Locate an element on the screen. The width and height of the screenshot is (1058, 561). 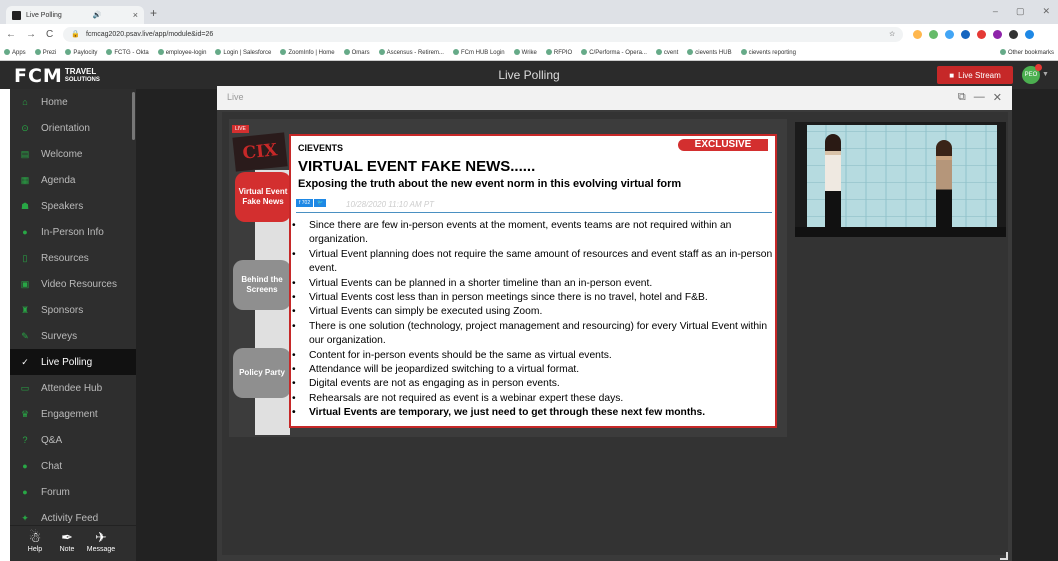
sidebar-item-label: Welcome is located at coordinates (62, 154).